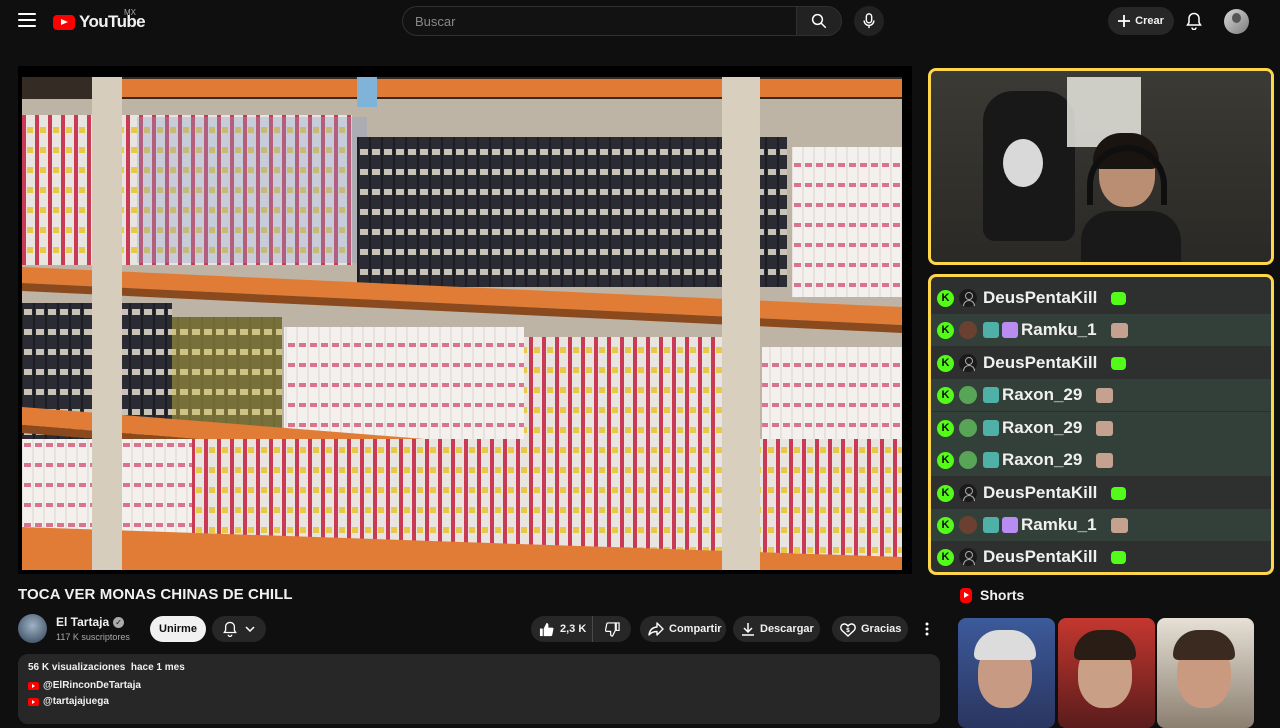  What do you see at coordinates (479, 685) in the screenshot?
I see `channel-link: @ElRinconDeTartaja` at bounding box center [479, 685].